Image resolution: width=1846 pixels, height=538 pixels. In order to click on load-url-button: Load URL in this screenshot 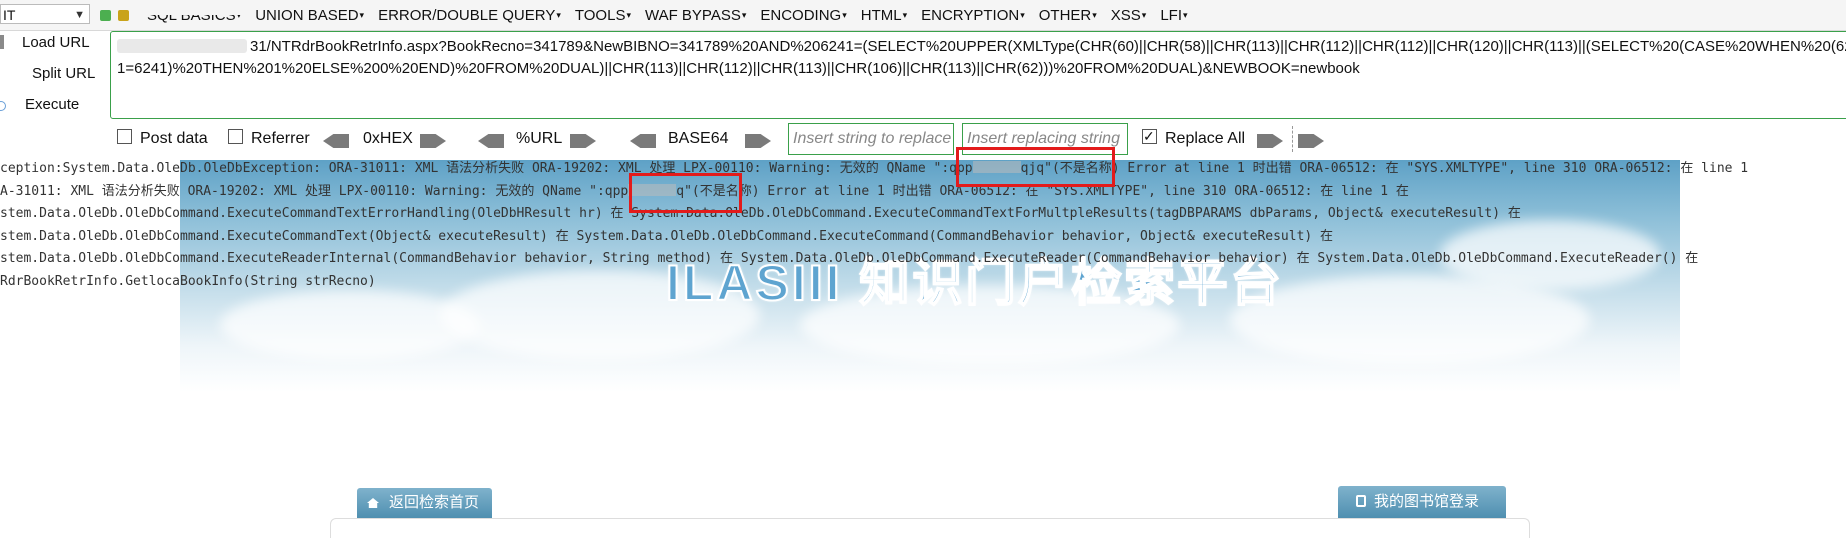, I will do `click(45, 43)`.